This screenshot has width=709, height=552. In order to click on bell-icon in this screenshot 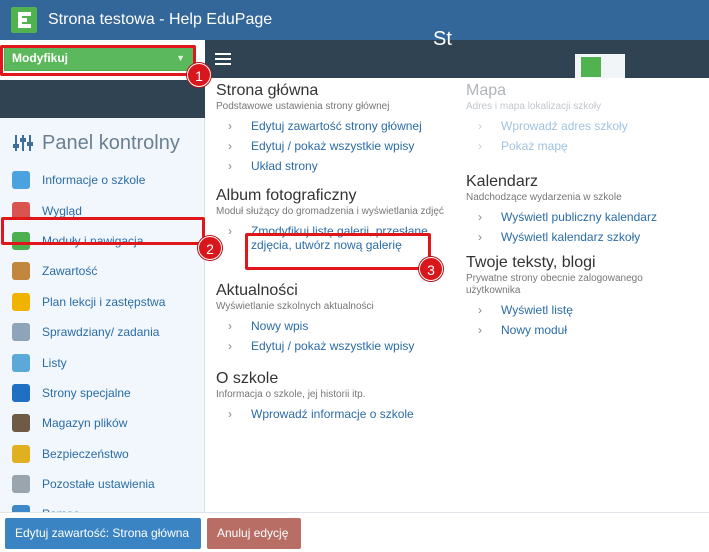, I will do `click(21, 301)`.